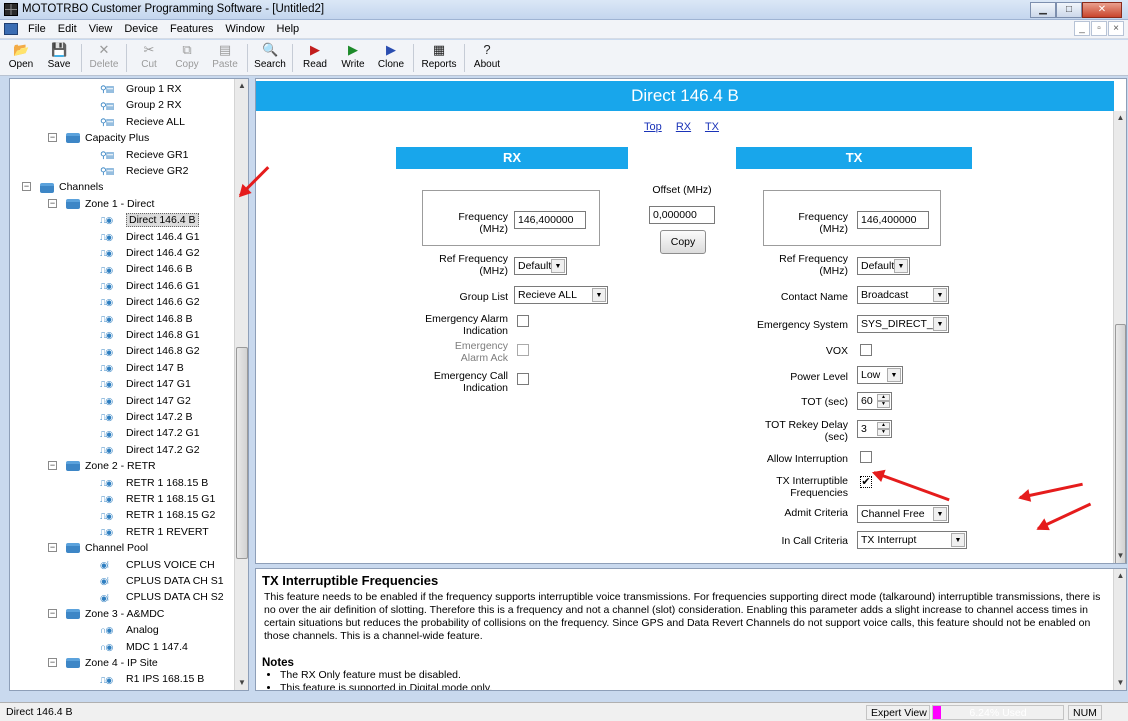 This screenshot has height=721, width=1128. What do you see at coordinates (315, 57) in the screenshot?
I see `read-button: ▶ Read` at bounding box center [315, 57].